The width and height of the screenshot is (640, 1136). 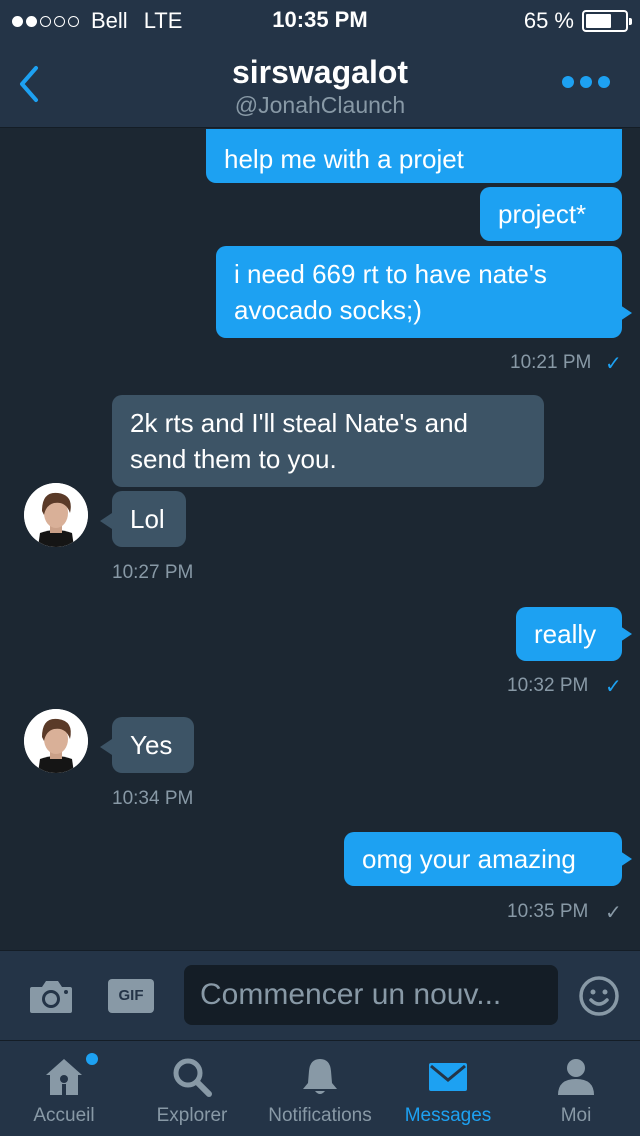 I want to click on more-dots-icon, so click(x=568, y=82).